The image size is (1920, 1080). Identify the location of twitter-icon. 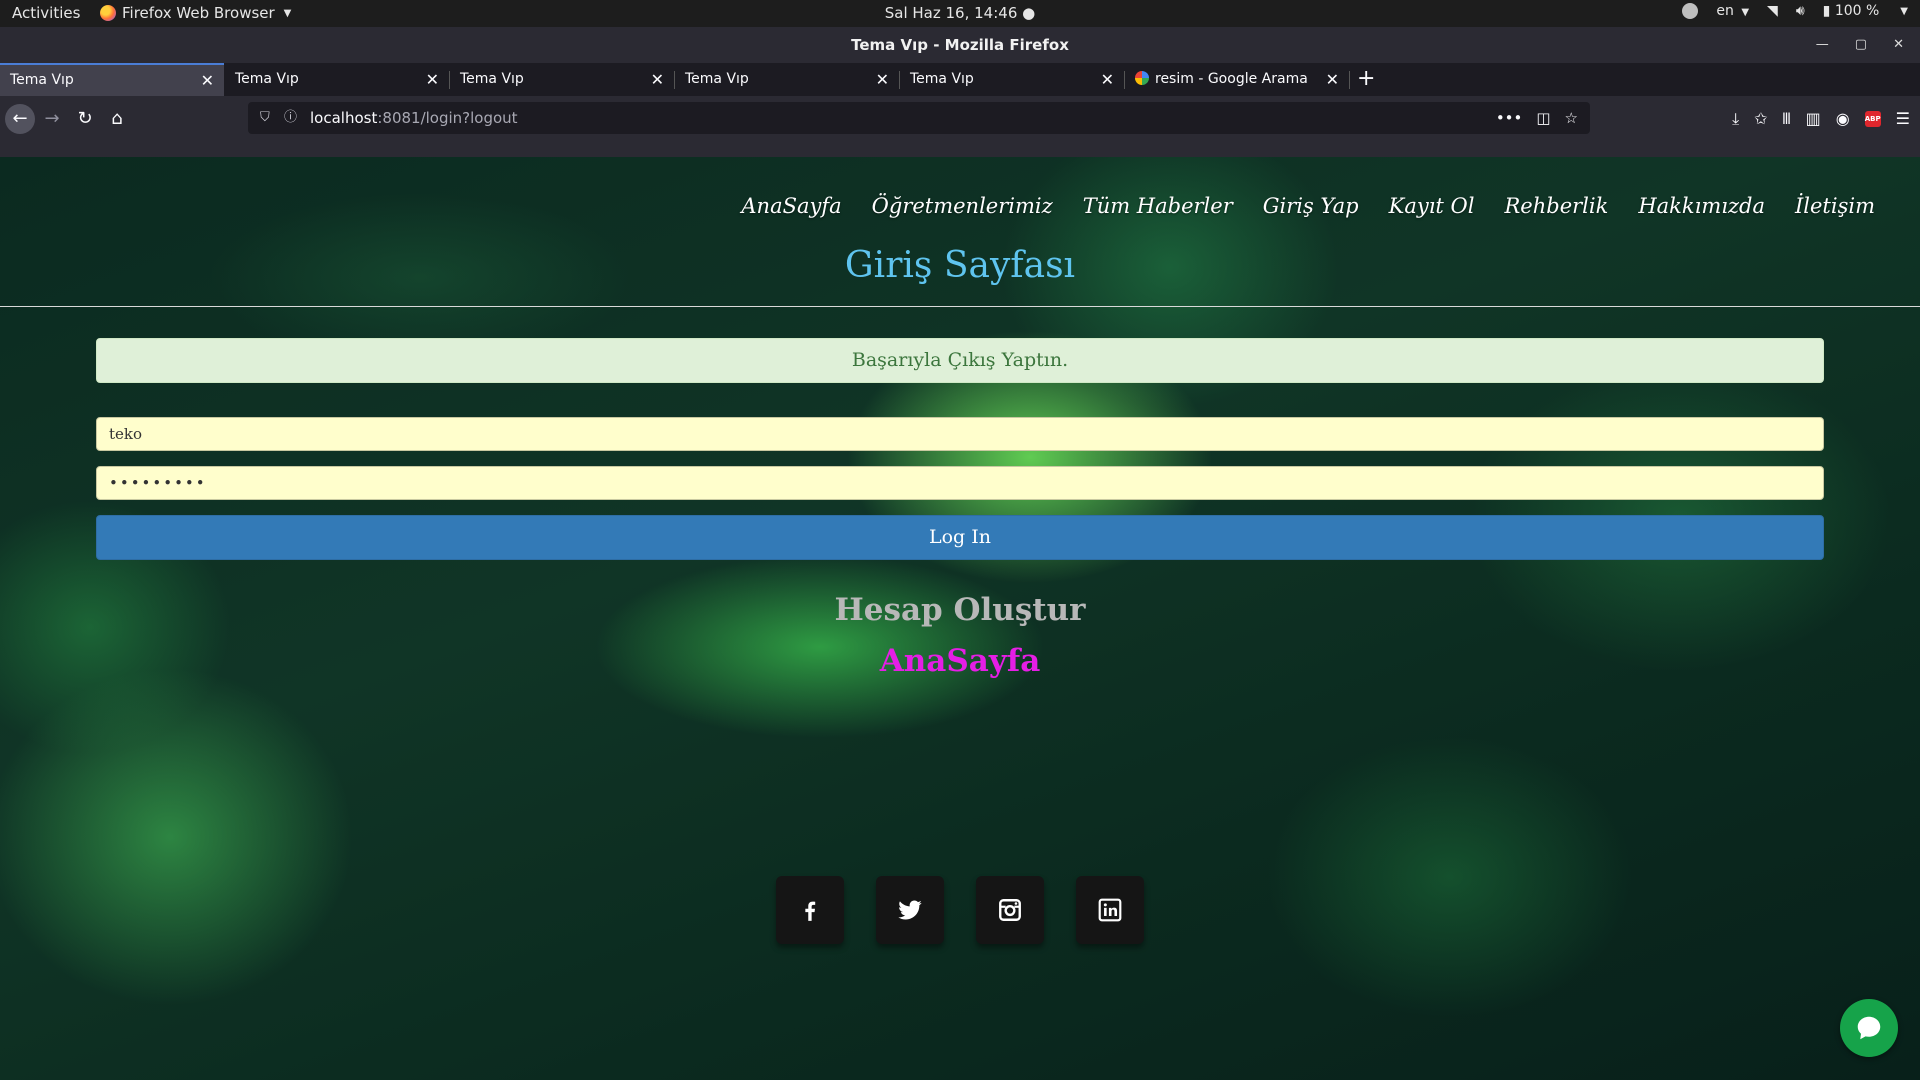
(910, 910).